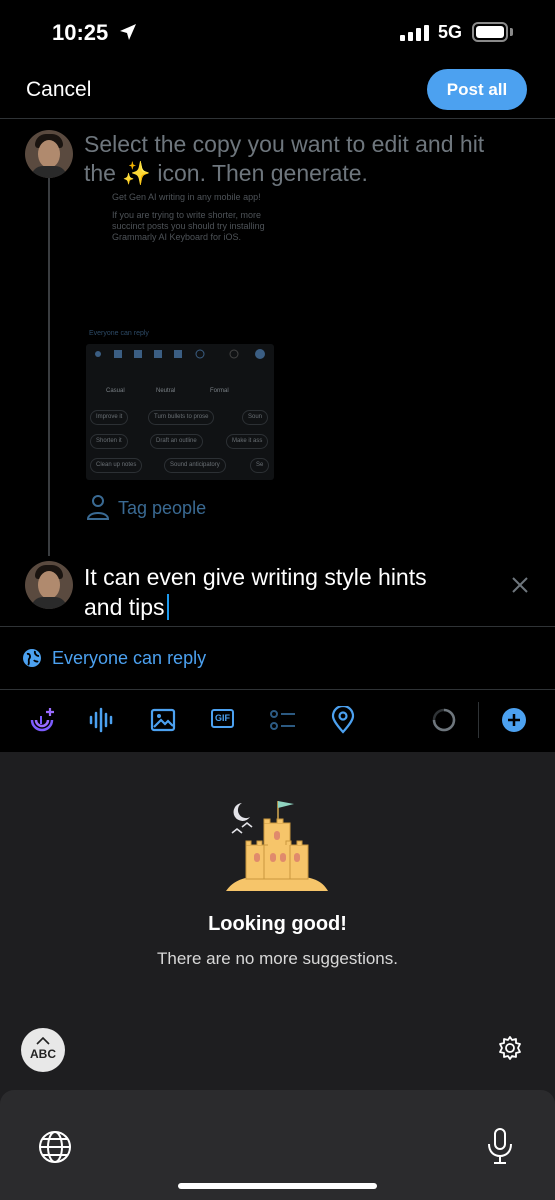 The image size is (555, 1200). Describe the element at coordinates (490, 32) in the screenshot. I see `battery-icon` at that location.